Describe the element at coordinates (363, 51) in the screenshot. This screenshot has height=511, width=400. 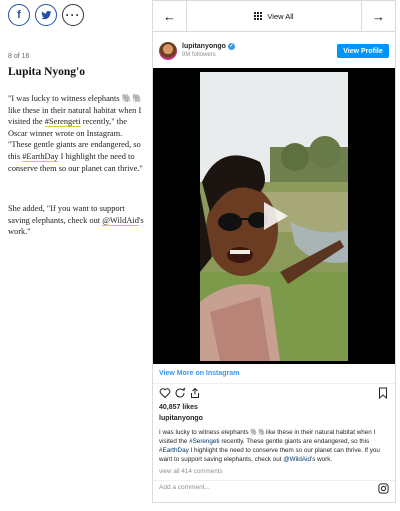
I see `view-profile-button: View Profile` at that location.